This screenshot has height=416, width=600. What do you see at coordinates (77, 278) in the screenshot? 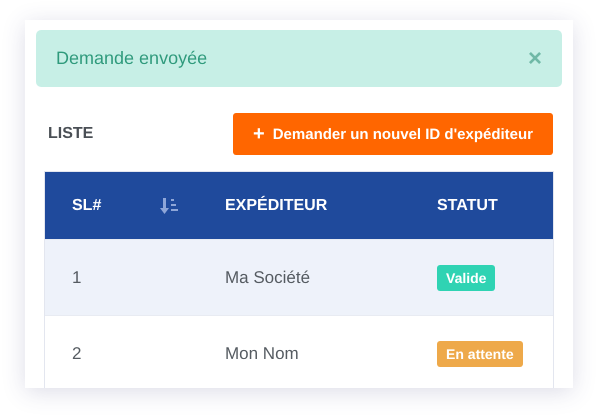
I see `table-cell-text: 1` at bounding box center [77, 278].